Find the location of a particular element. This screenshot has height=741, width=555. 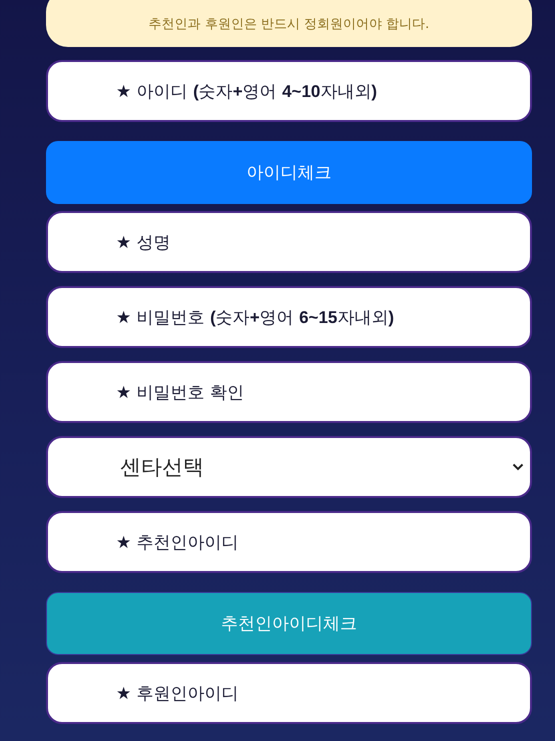

input-field: ★ 비밀번호 확인 is located at coordinates (289, 392).